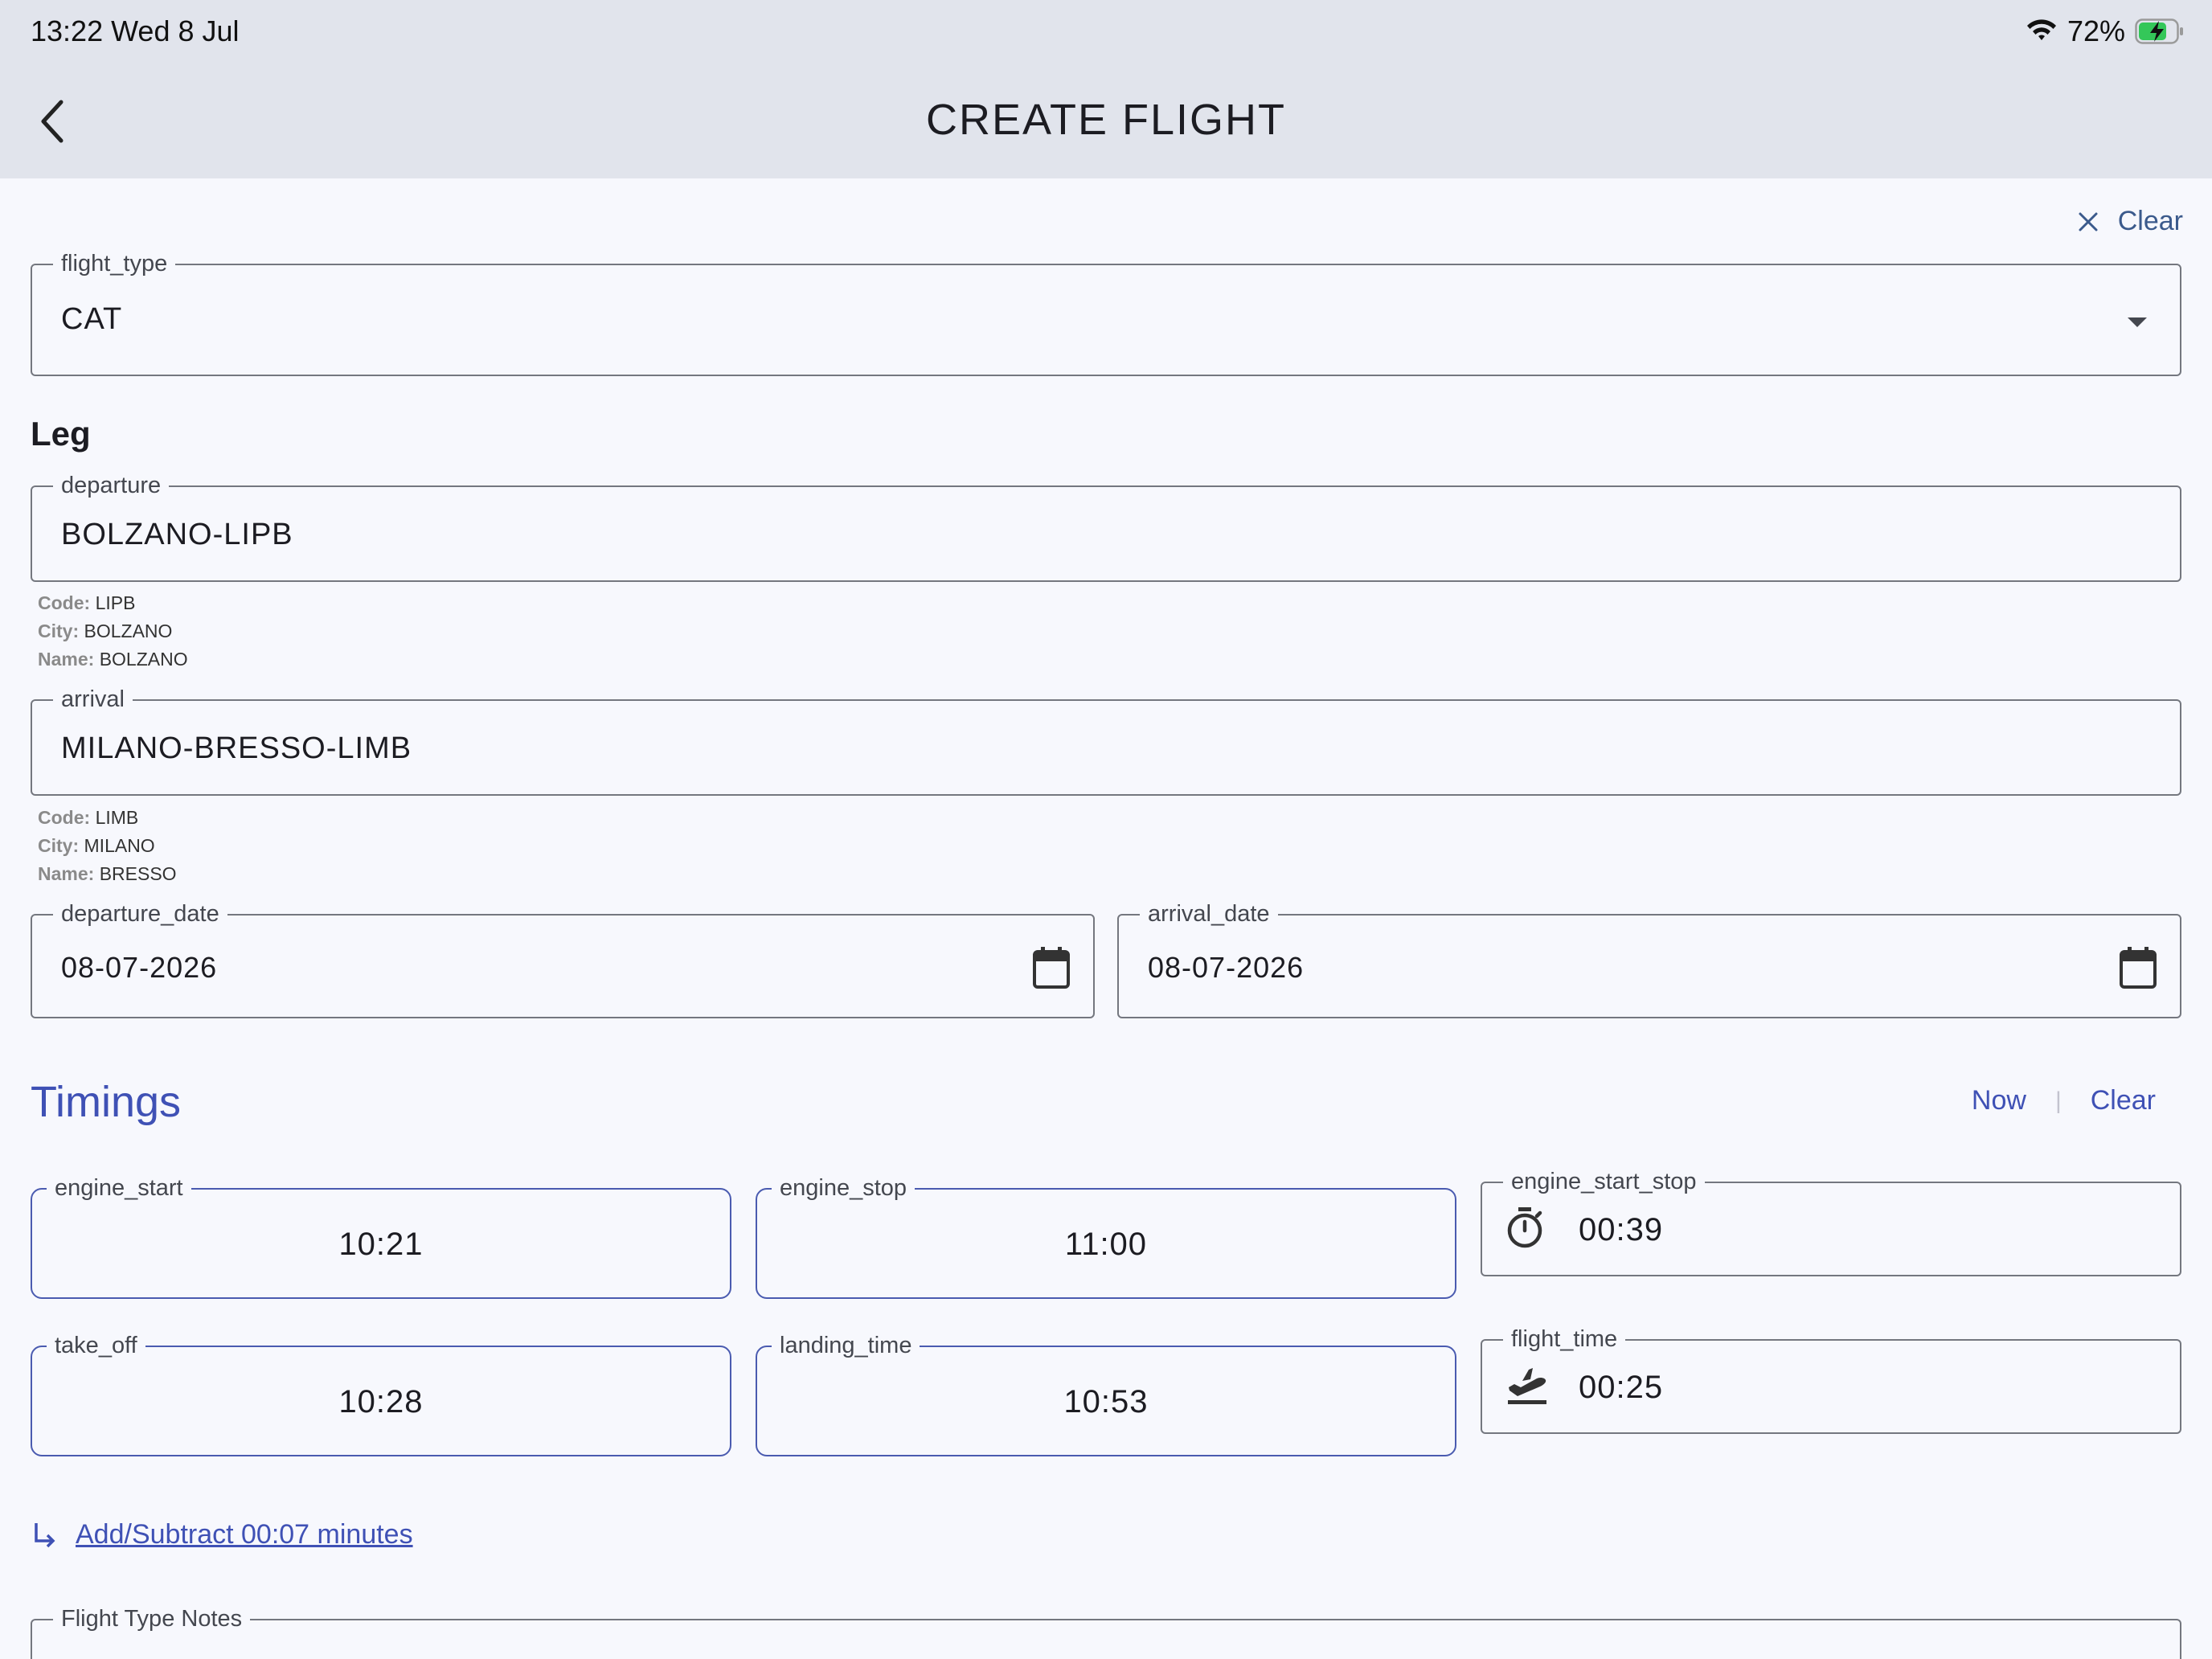 This screenshot has height=1659, width=2212. I want to click on flight-time-value: 00:25, so click(1621, 1387).